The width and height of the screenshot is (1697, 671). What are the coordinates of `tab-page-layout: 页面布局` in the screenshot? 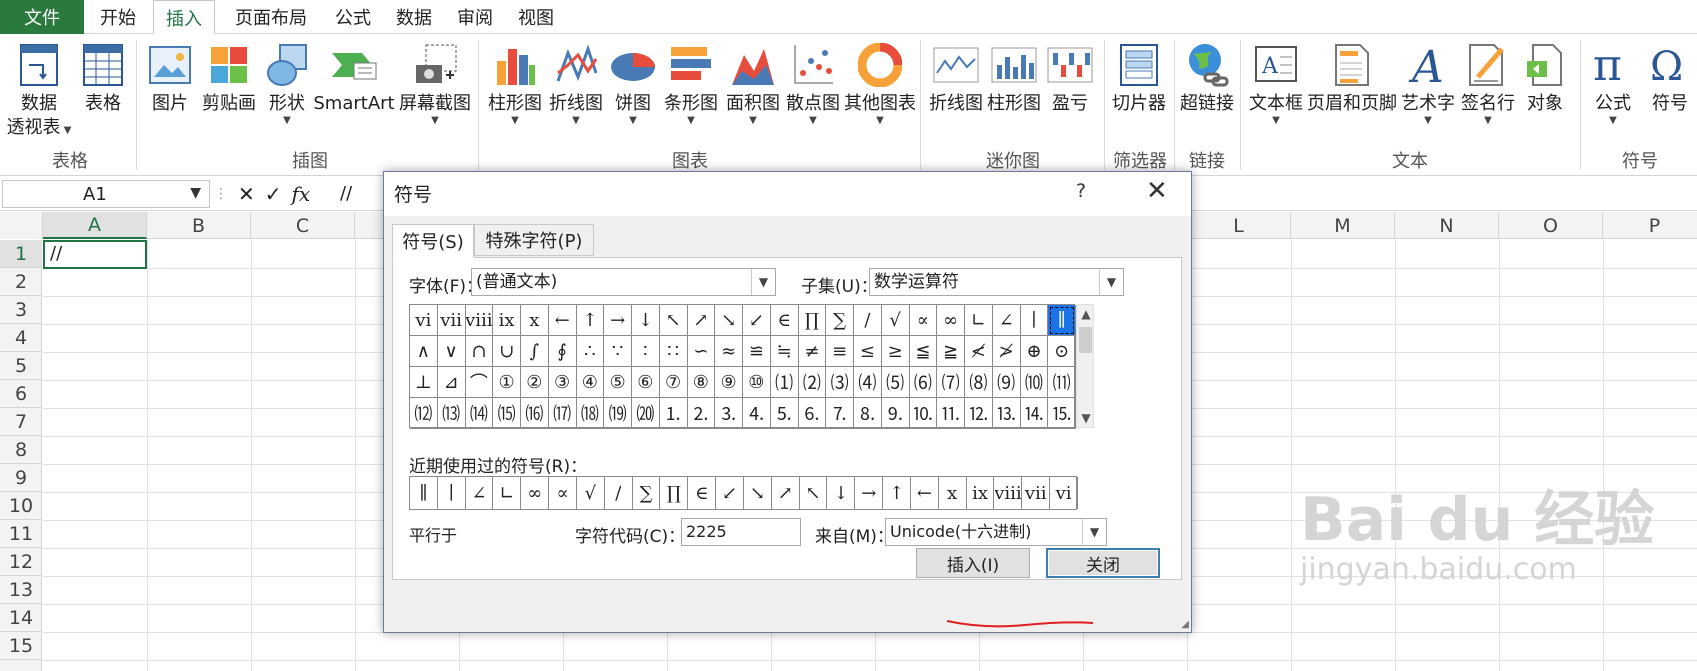 It's located at (271, 17).